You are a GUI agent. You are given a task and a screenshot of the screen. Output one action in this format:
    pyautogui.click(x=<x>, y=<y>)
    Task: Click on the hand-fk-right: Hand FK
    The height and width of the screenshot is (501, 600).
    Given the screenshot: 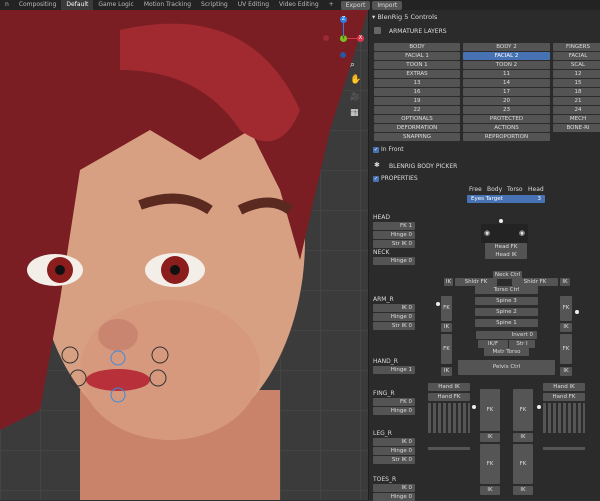 What is the action you would take?
    pyautogui.click(x=564, y=397)
    